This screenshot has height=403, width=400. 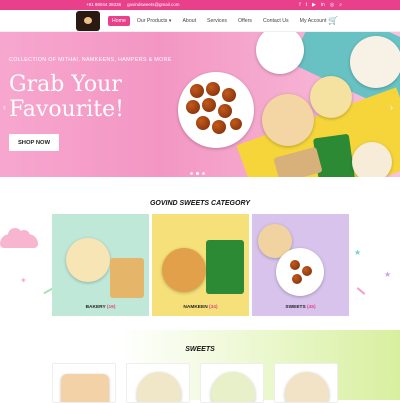 What do you see at coordinates (23, 280) in the screenshot?
I see `decorative-star-icon: ✶` at bounding box center [23, 280].